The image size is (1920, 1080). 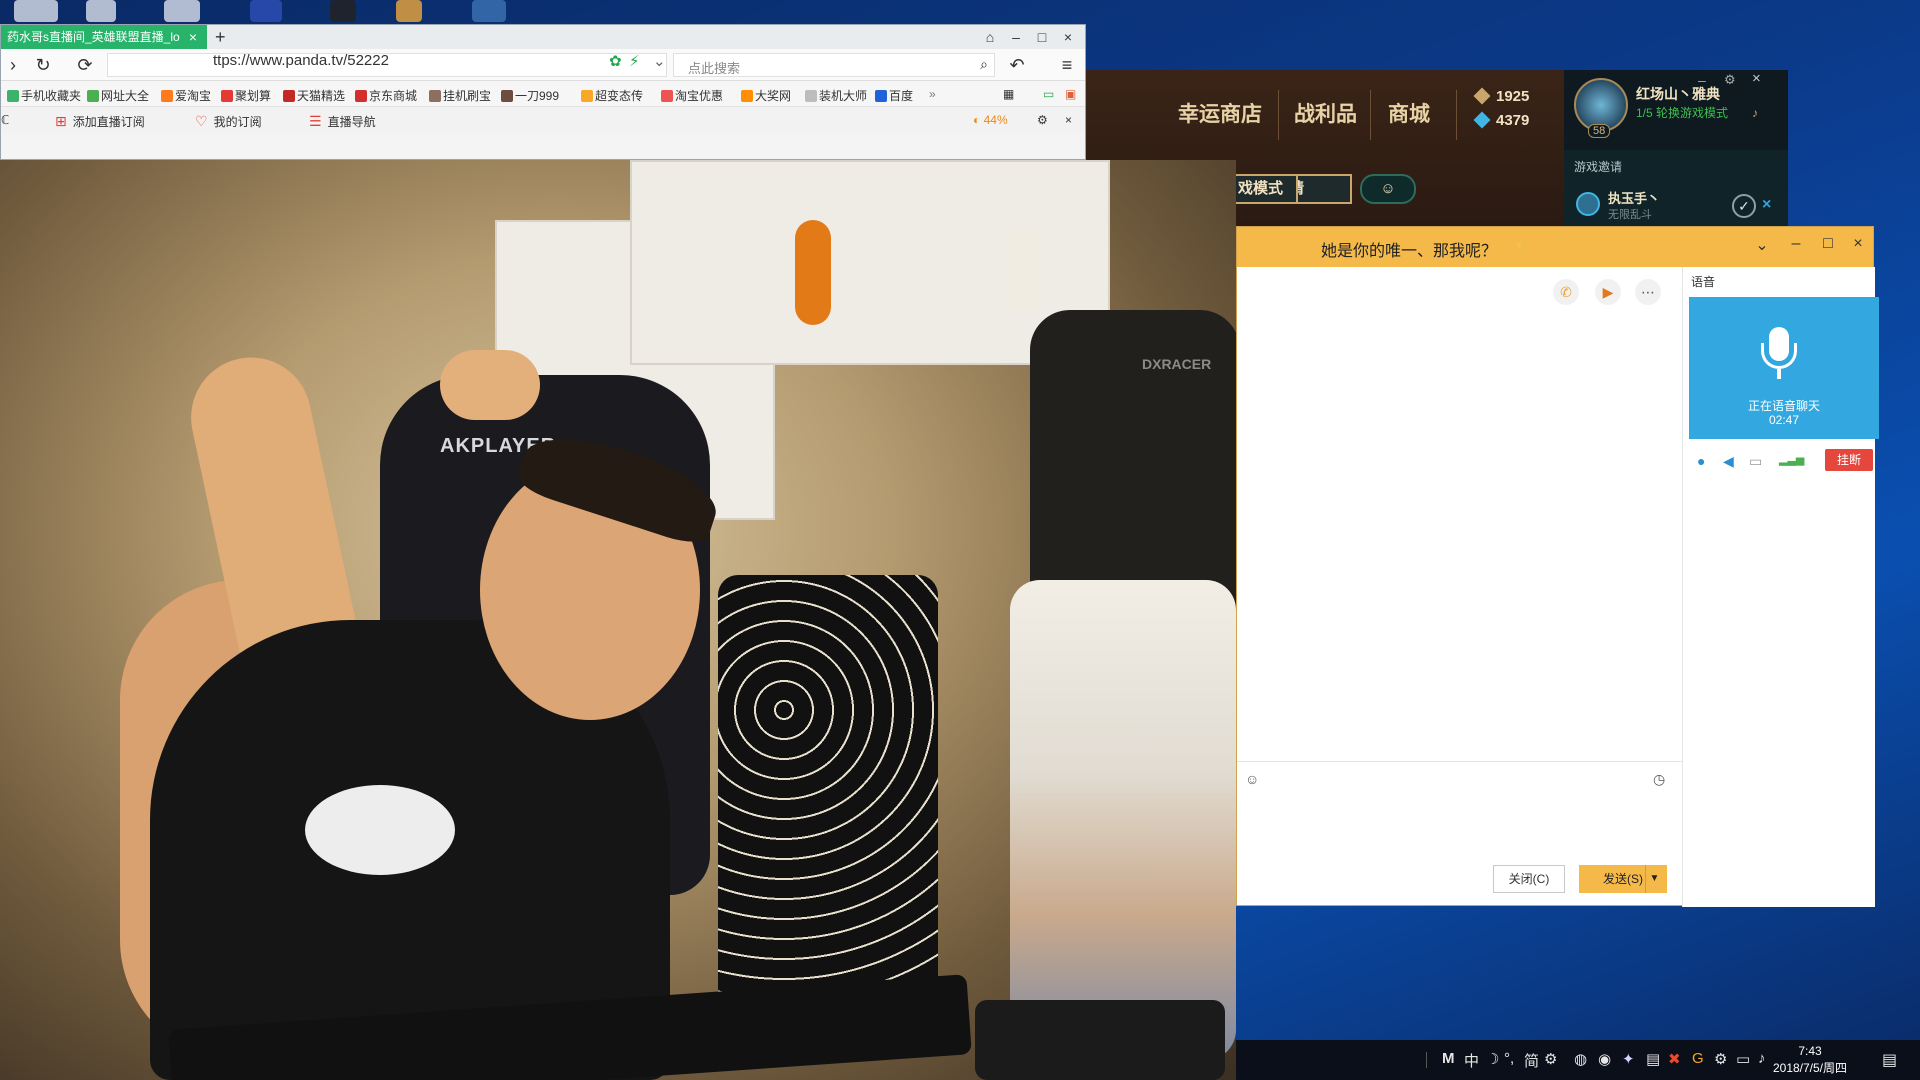 What do you see at coordinates (634, 61) in the screenshot?
I see `lightning-icon: ⚡` at bounding box center [634, 61].